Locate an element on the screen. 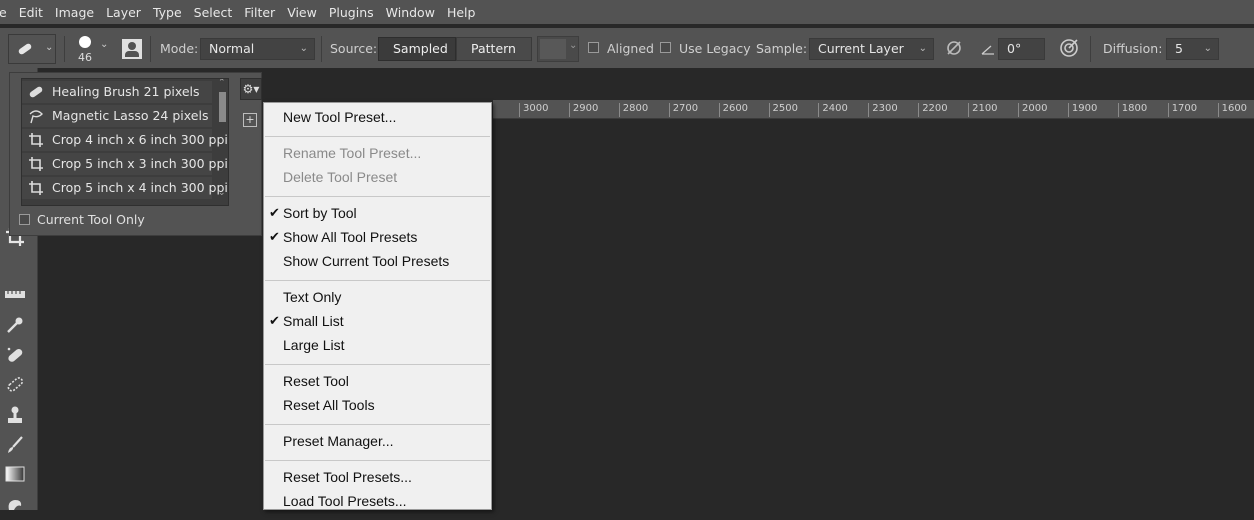 The height and width of the screenshot is (520, 1254). preset-item: Crop 5 inch x 4 inch 300 ppi is located at coordinates (125, 188).